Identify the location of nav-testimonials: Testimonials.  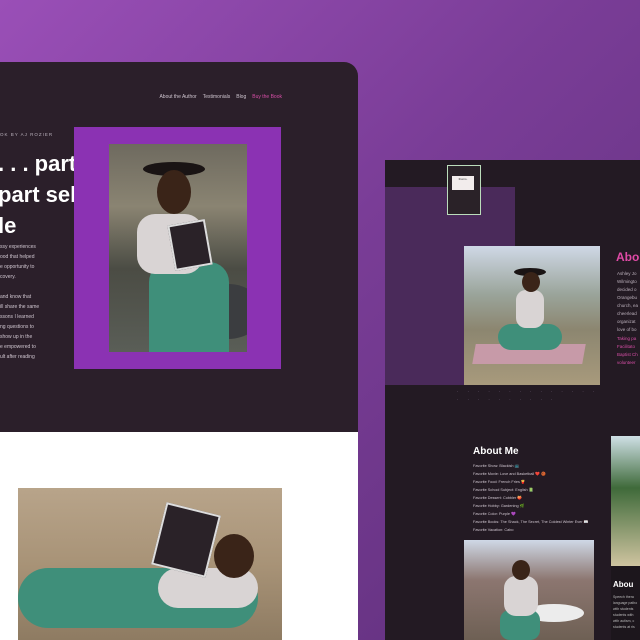
(217, 97).